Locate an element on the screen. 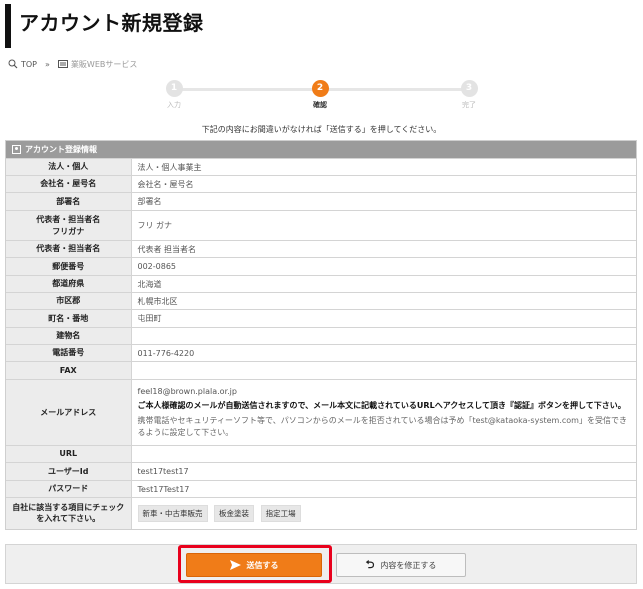  step-input: 1 入力 is located at coordinates (174, 95).